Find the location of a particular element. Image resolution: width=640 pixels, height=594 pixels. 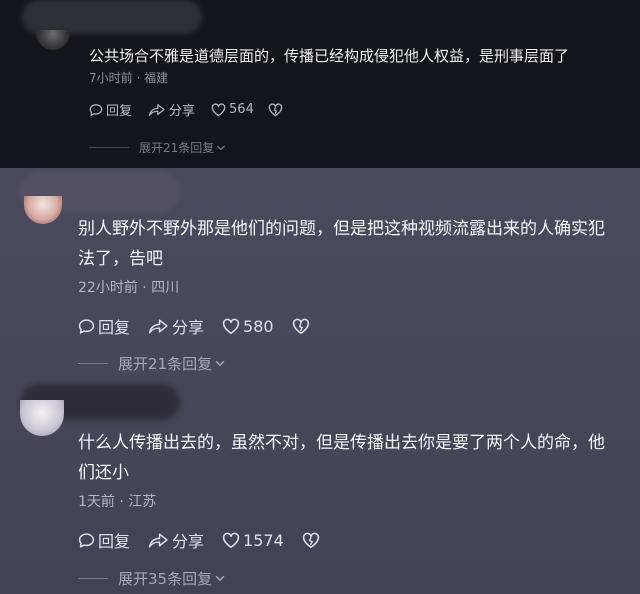

comment-actions: 回复 分享 564 is located at coordinates (186, 109).